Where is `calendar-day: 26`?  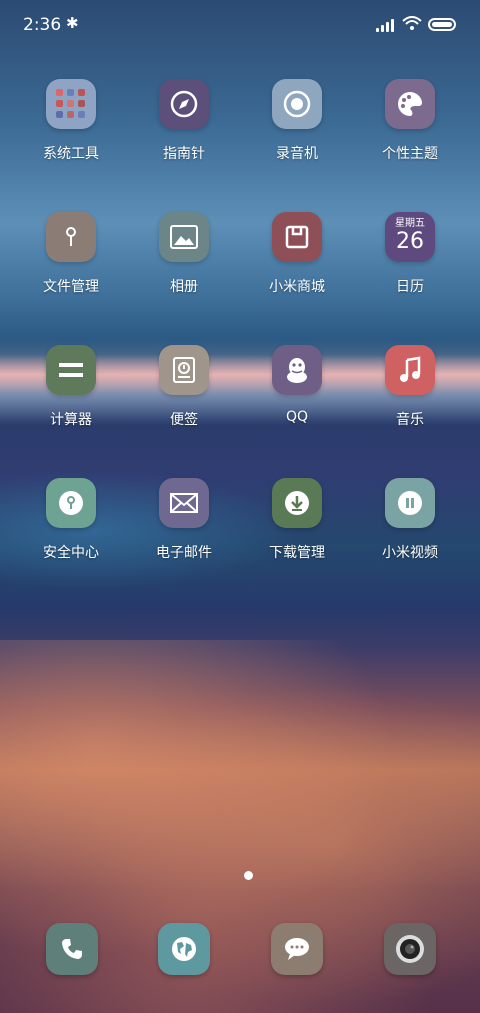 calendar-day: 26 is located at coordinates (410, 241).